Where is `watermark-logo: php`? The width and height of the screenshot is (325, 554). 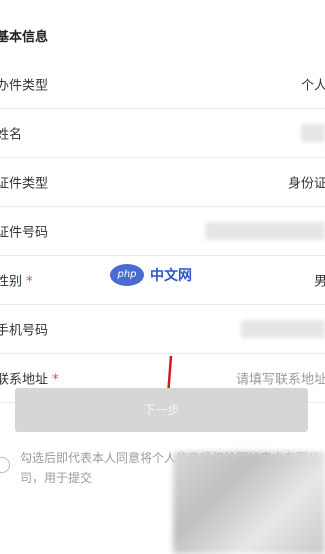
watermark-logo: php is located at coordinates (127, 275).